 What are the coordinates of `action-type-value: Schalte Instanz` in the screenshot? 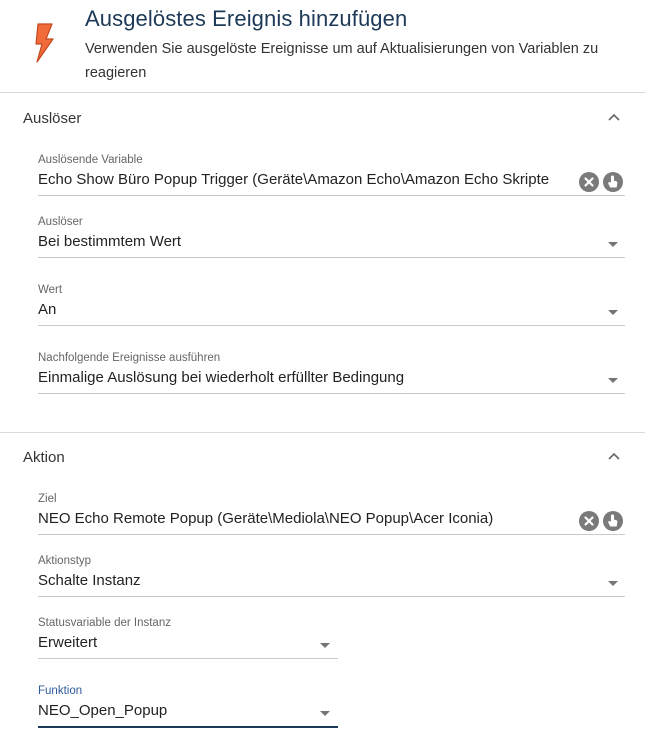 It's located at (89, 580).